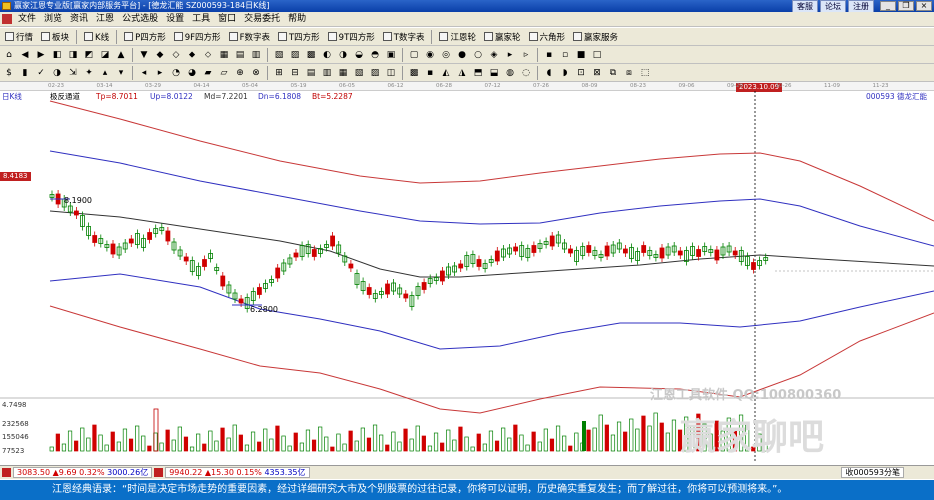 This screenshot has height=500, width=934. Describe the element at coordinates (208, 55) in the screenshot. I see `drawing-tool-icon: ⬦` at that location.